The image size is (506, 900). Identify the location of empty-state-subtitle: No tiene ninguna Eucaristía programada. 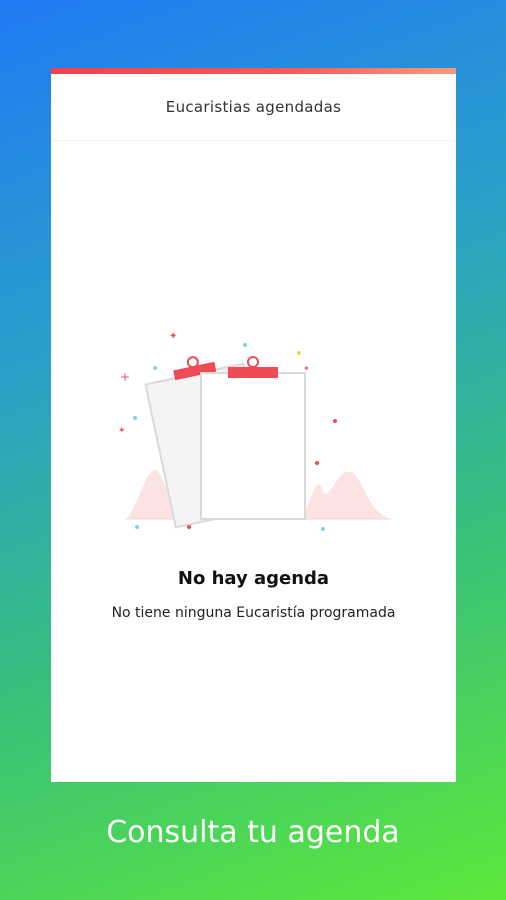
(253, 613).